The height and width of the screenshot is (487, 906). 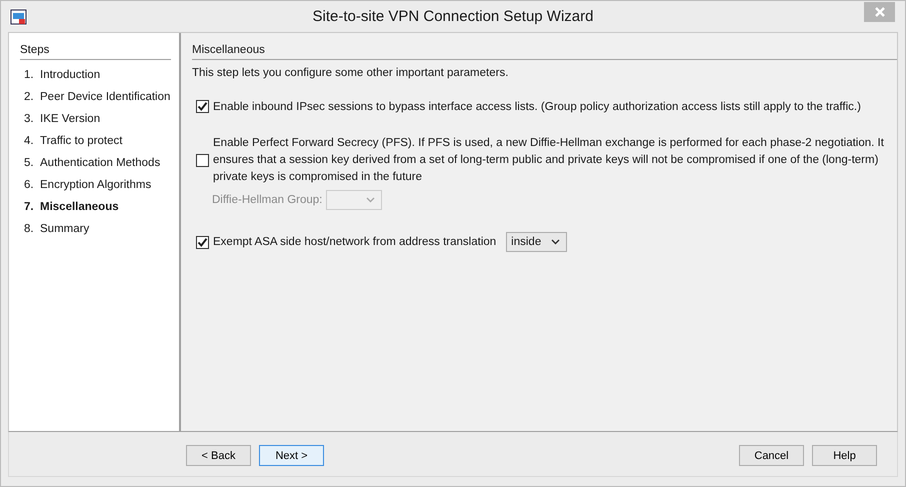 What do you see at coordinates (19, 17) in the screenshot?
I see `app-icon` at bounding box center [19, 17].